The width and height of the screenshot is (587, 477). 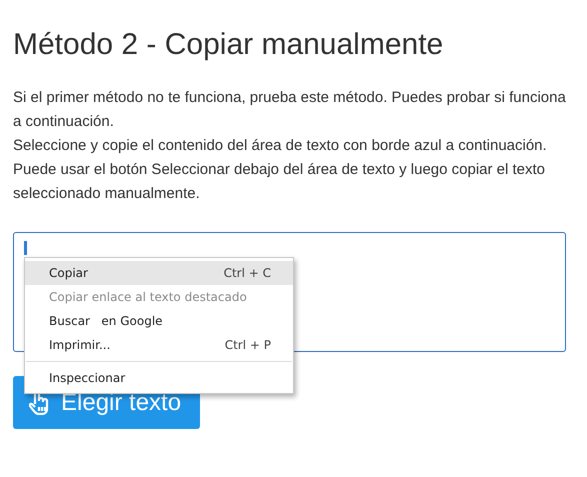 What do you see at coordinates (159, 345) in the screenshot?
I see `menu-item: Imprimir... Ctrl + P` at bounding box center [159, 345].